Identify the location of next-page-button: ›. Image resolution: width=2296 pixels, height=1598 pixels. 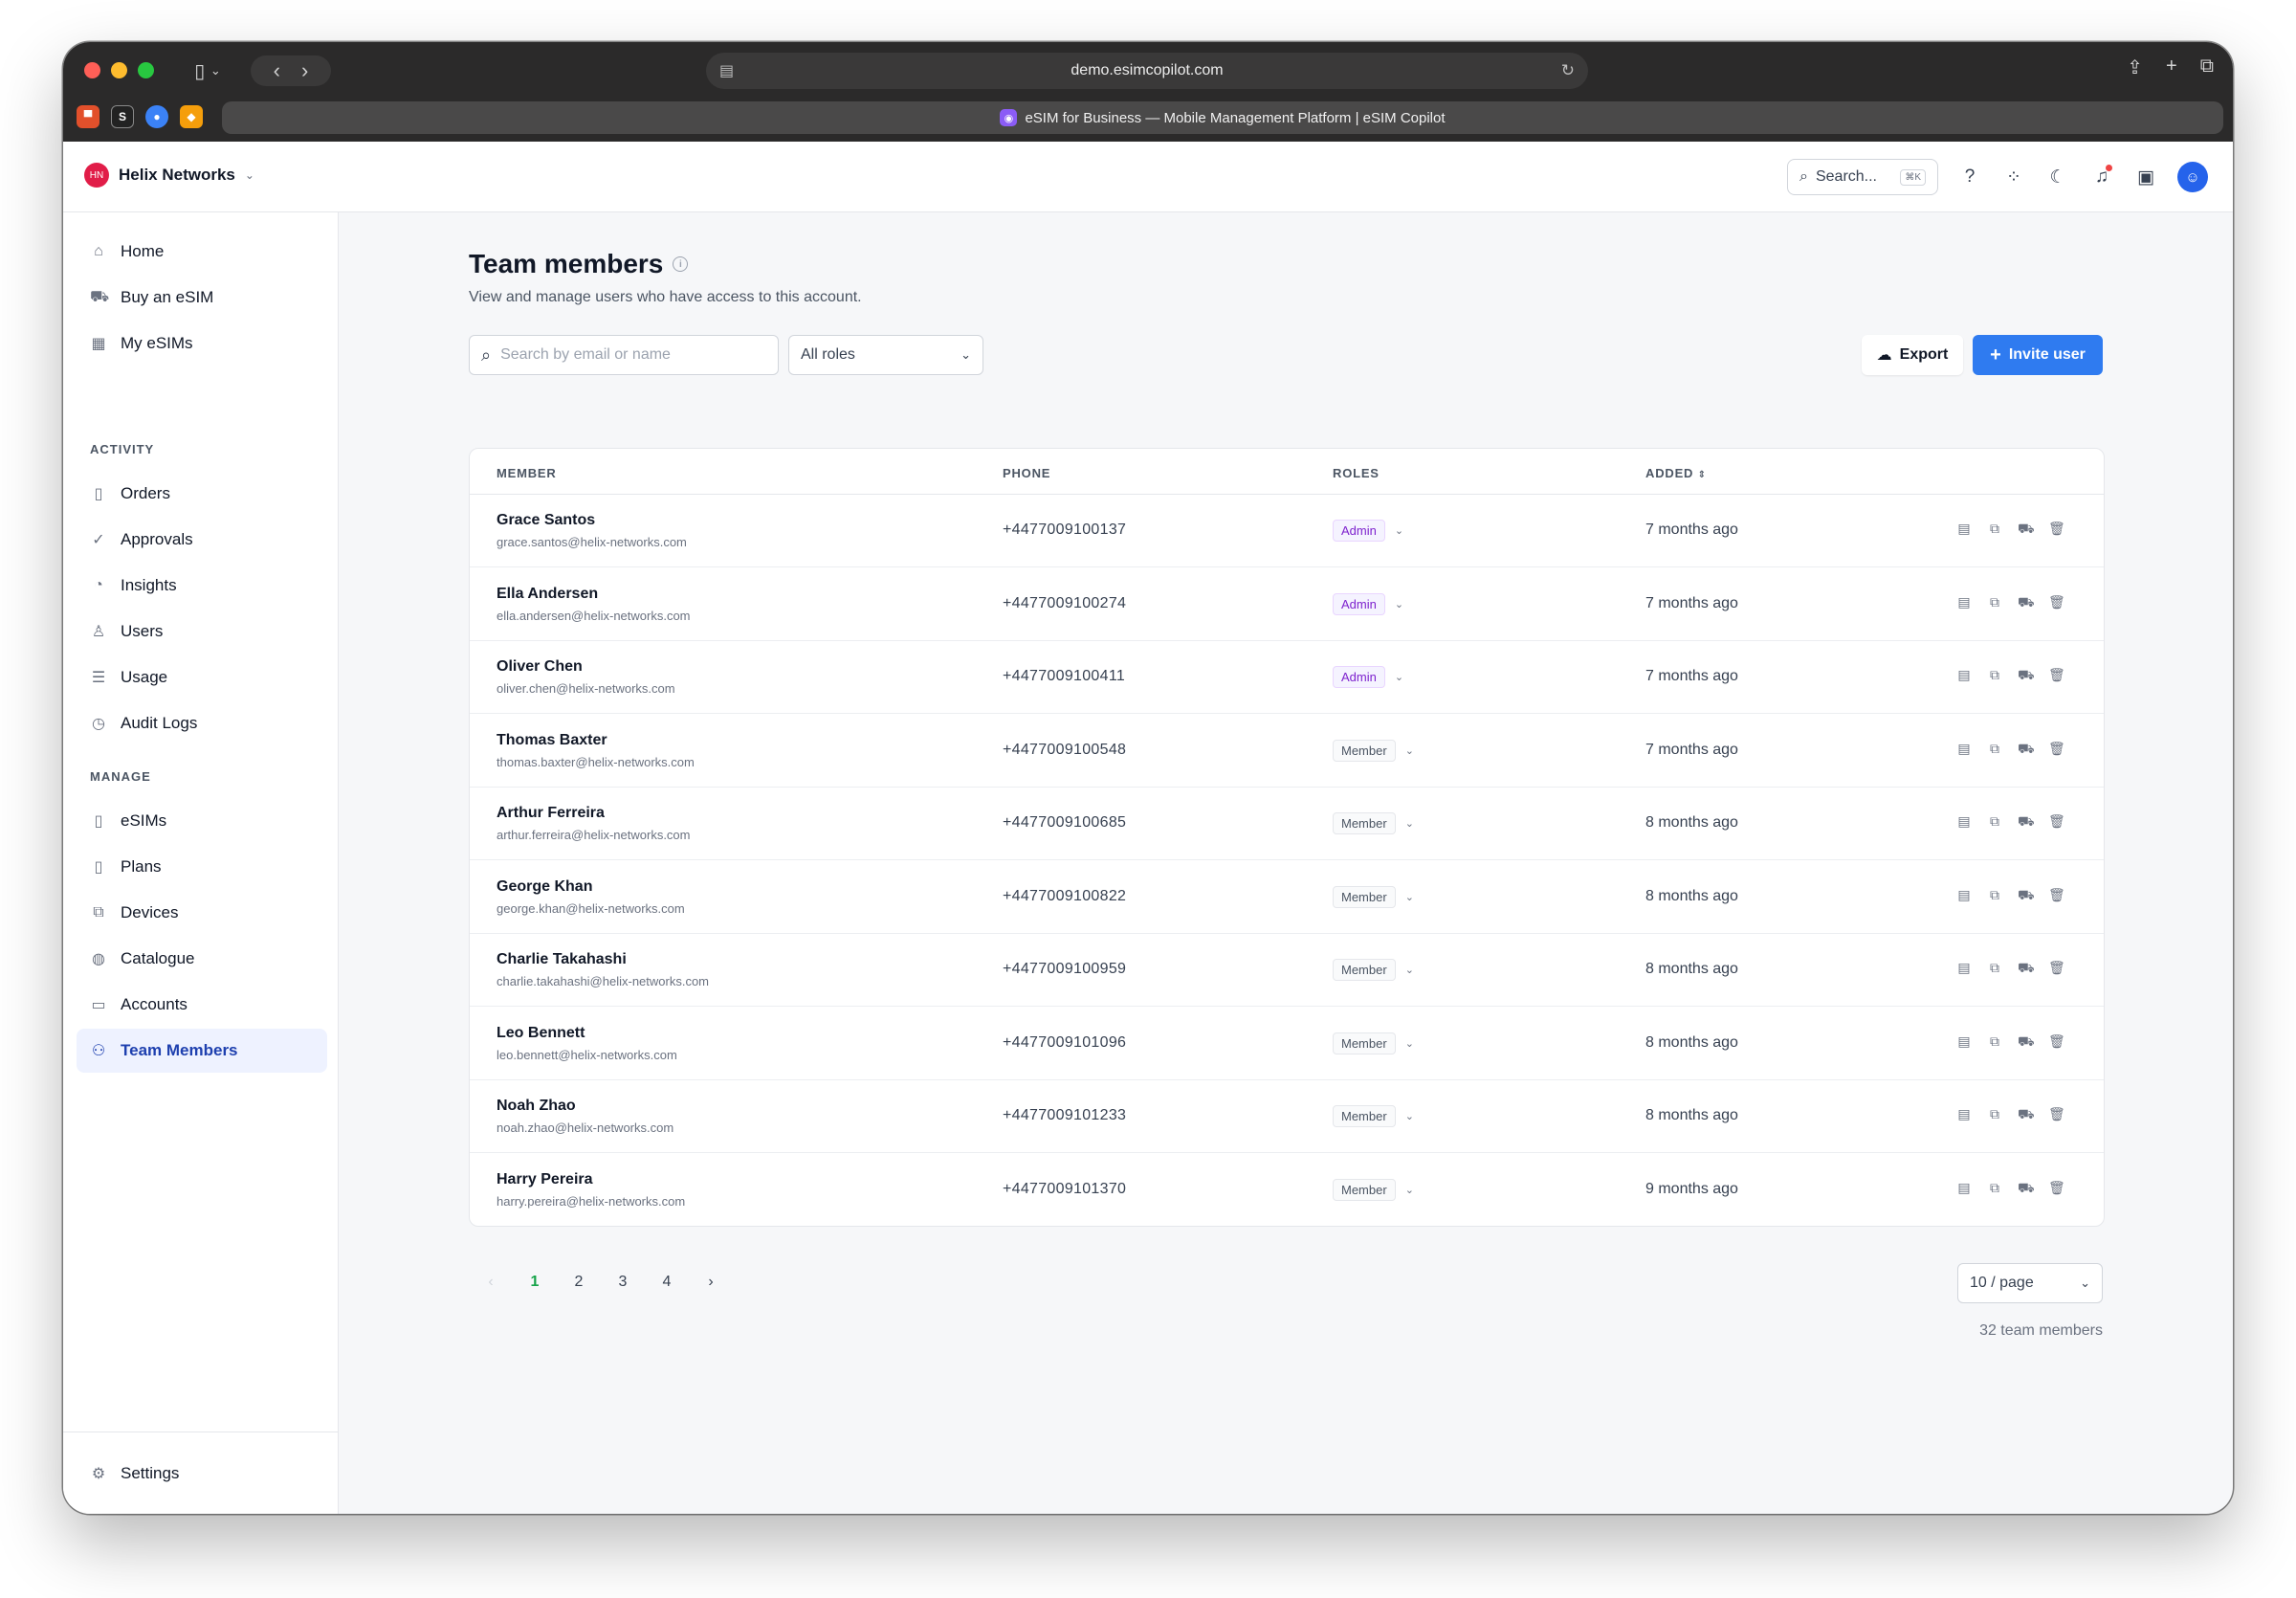
(711, 1282).